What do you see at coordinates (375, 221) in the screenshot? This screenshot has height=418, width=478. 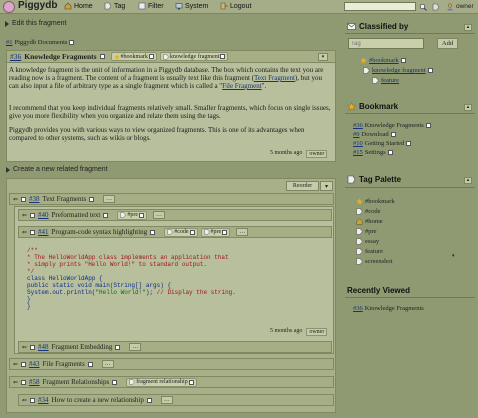 I see `palette-item: #home` at bounding box center [375, 221].